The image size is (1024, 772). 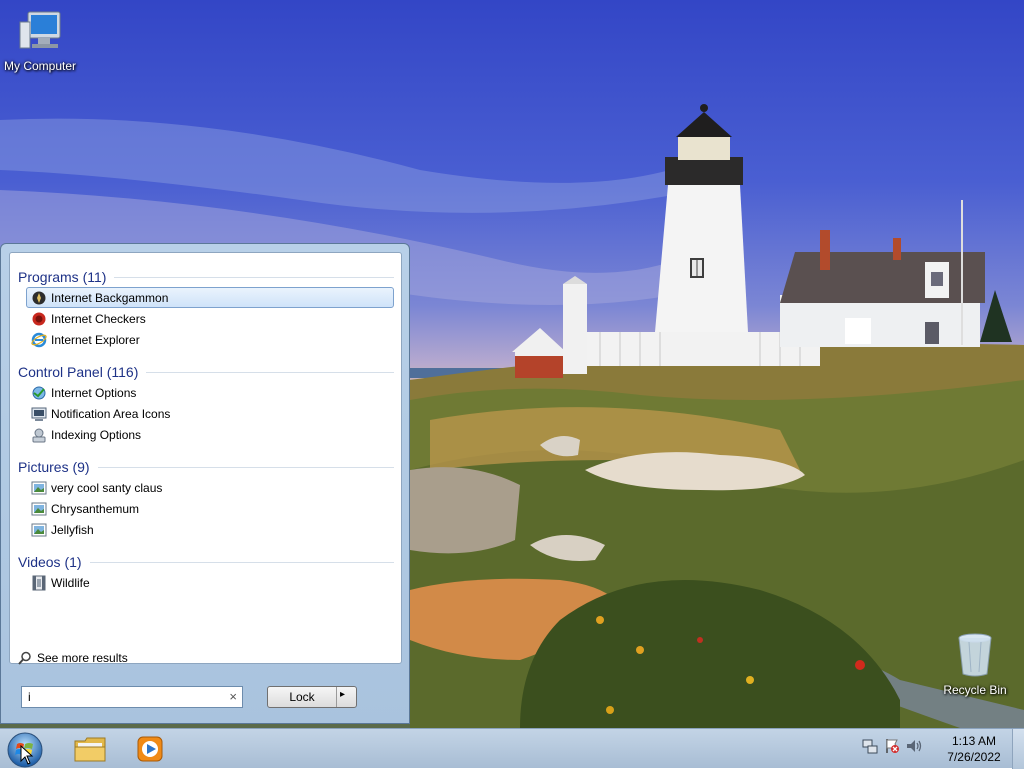 What do you see at coordinates (95, 339) in the screenshot?
I see `result-label: Internet Explorer` at bounding box center [95, 339].